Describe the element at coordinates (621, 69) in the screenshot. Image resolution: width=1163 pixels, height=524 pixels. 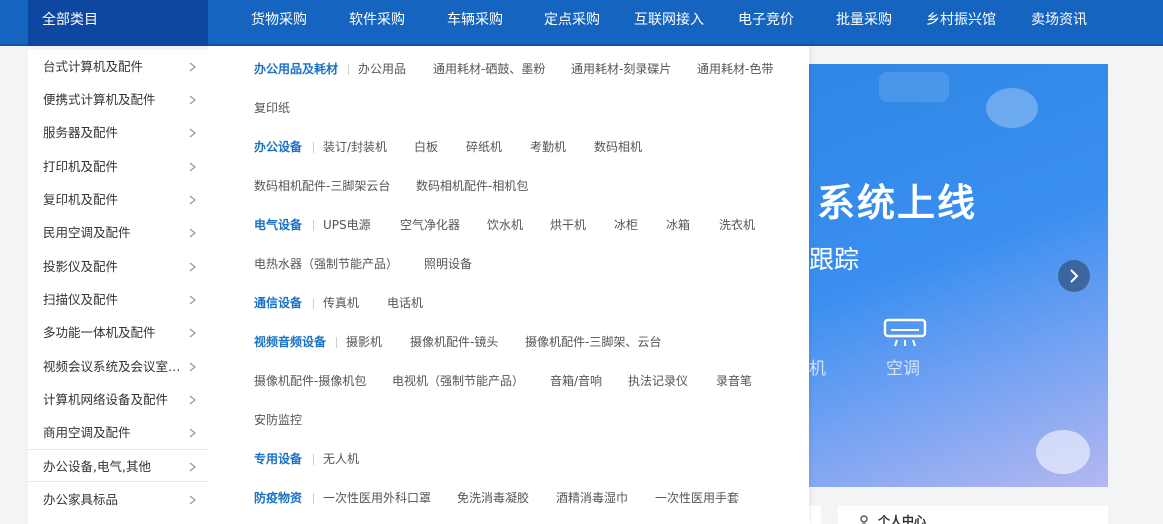
I see `flyout-item: 通用耗材-刻录碟片` at that location.